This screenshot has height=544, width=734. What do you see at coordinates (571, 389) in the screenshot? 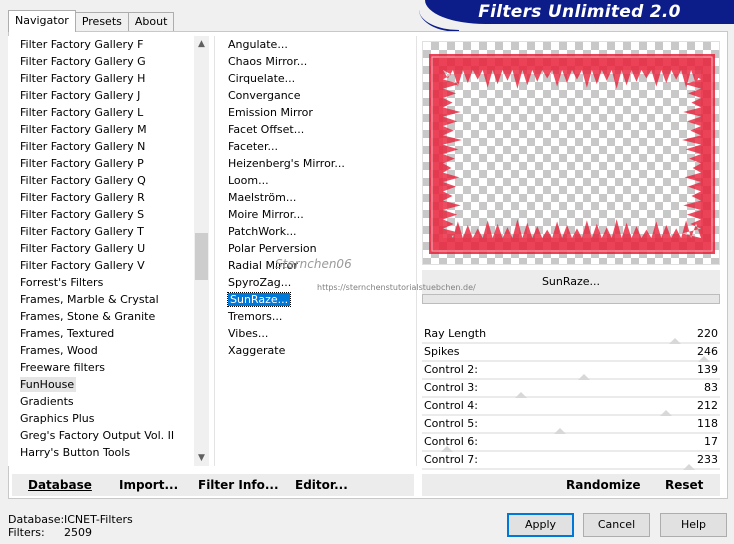
I see `control-slider: Control 3: 83` at bounding box center [571, 389].